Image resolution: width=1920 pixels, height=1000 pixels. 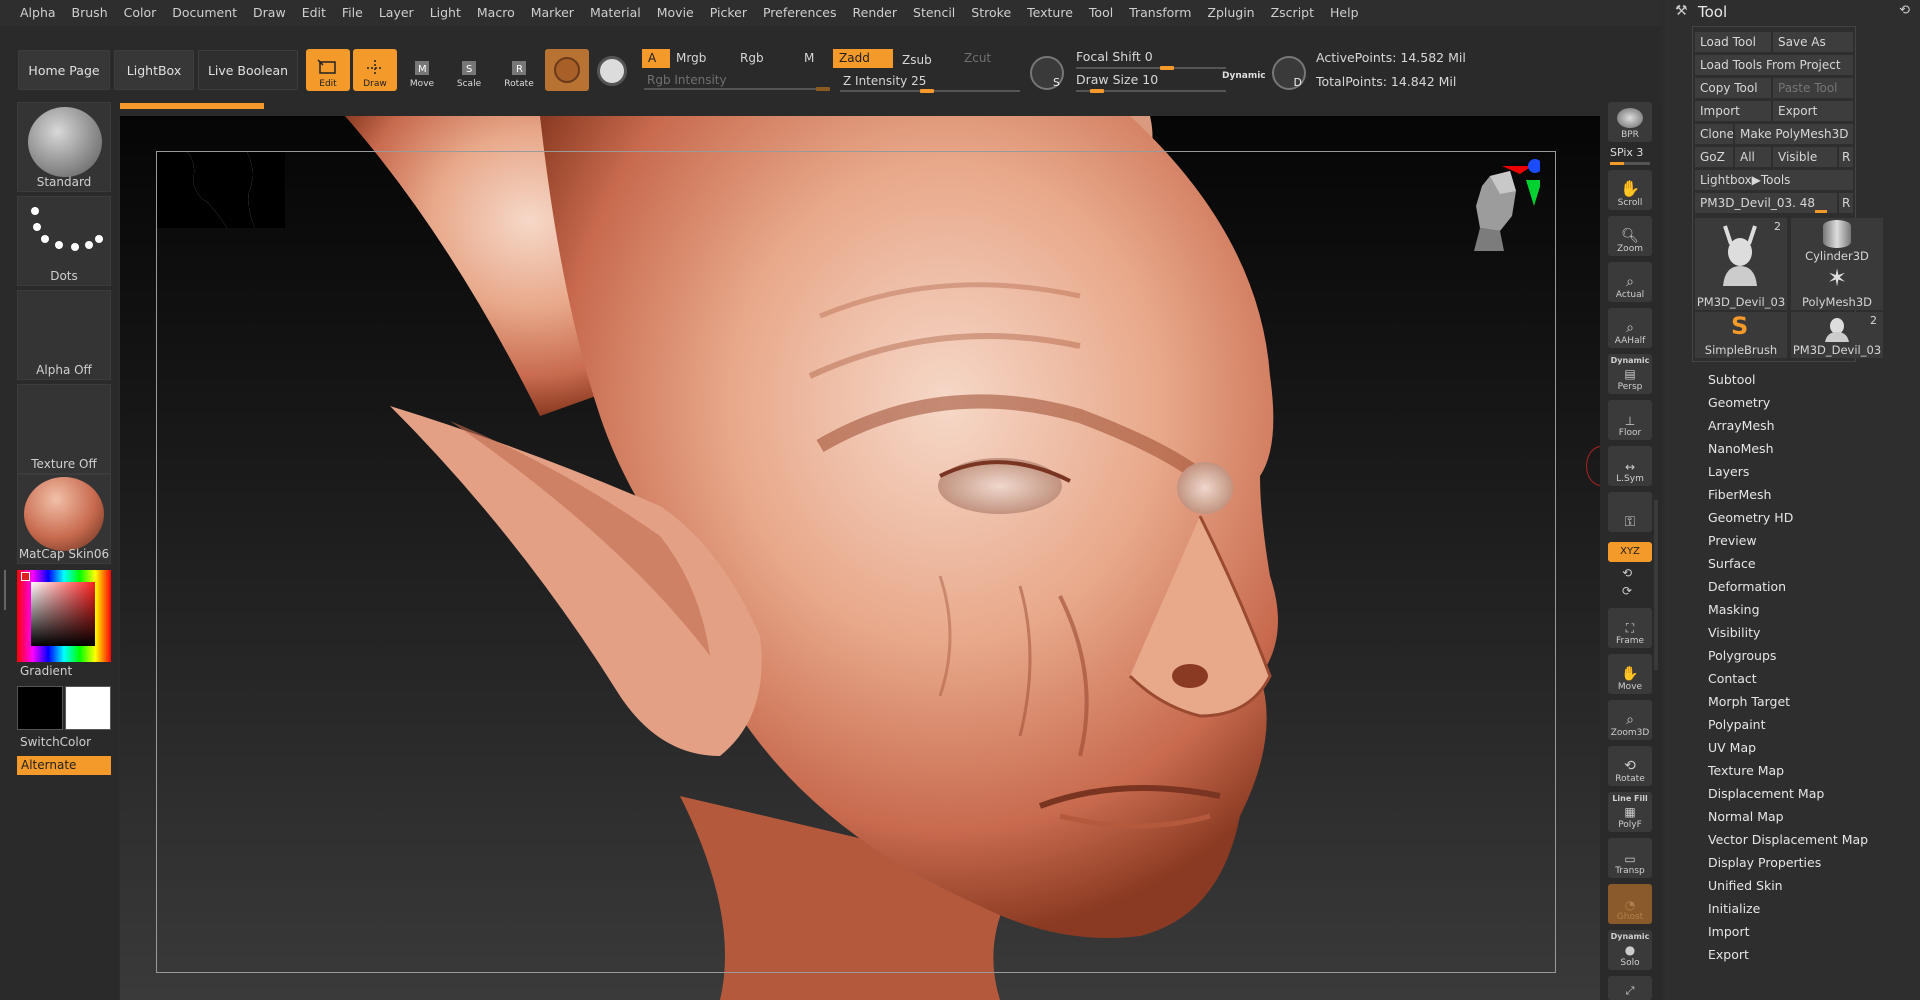 I want to click on subpalette-polygroups: Polygroups, so click(x=1742, y=655).